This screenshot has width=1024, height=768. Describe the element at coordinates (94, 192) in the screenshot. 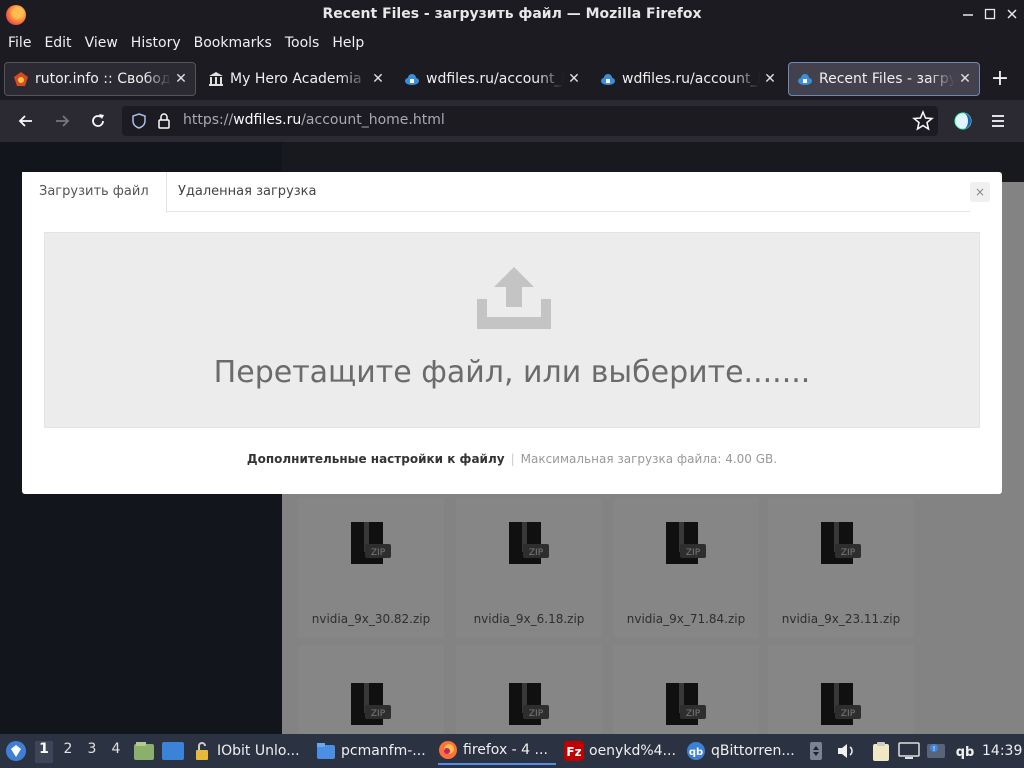

I see `tab-upload-file: Загрузить файл` at that location.